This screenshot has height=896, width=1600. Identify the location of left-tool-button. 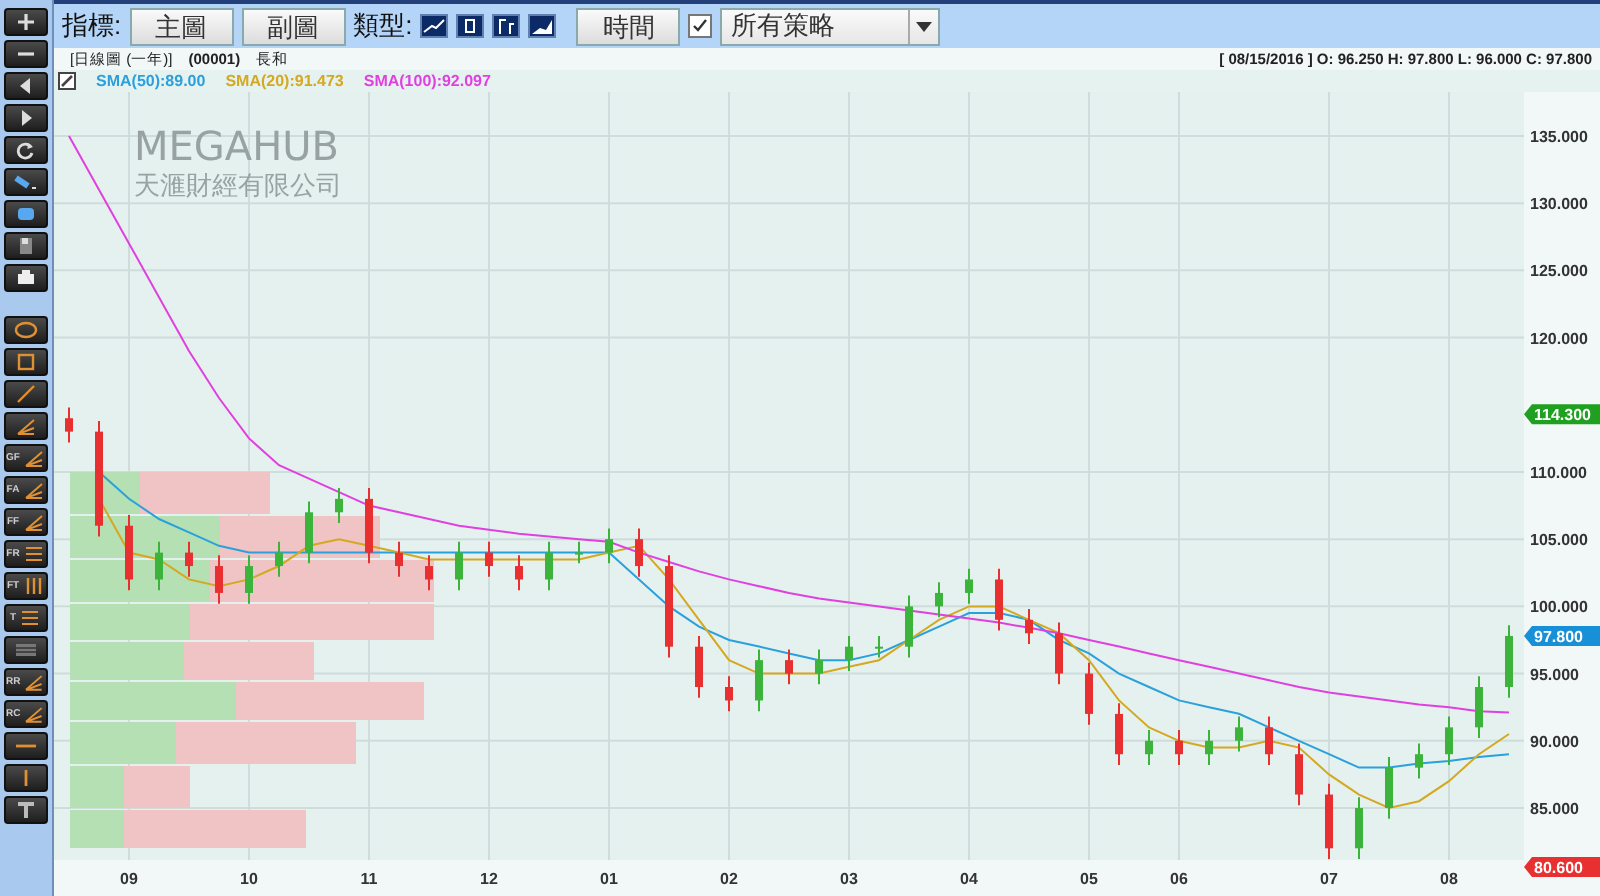
(26, 86).